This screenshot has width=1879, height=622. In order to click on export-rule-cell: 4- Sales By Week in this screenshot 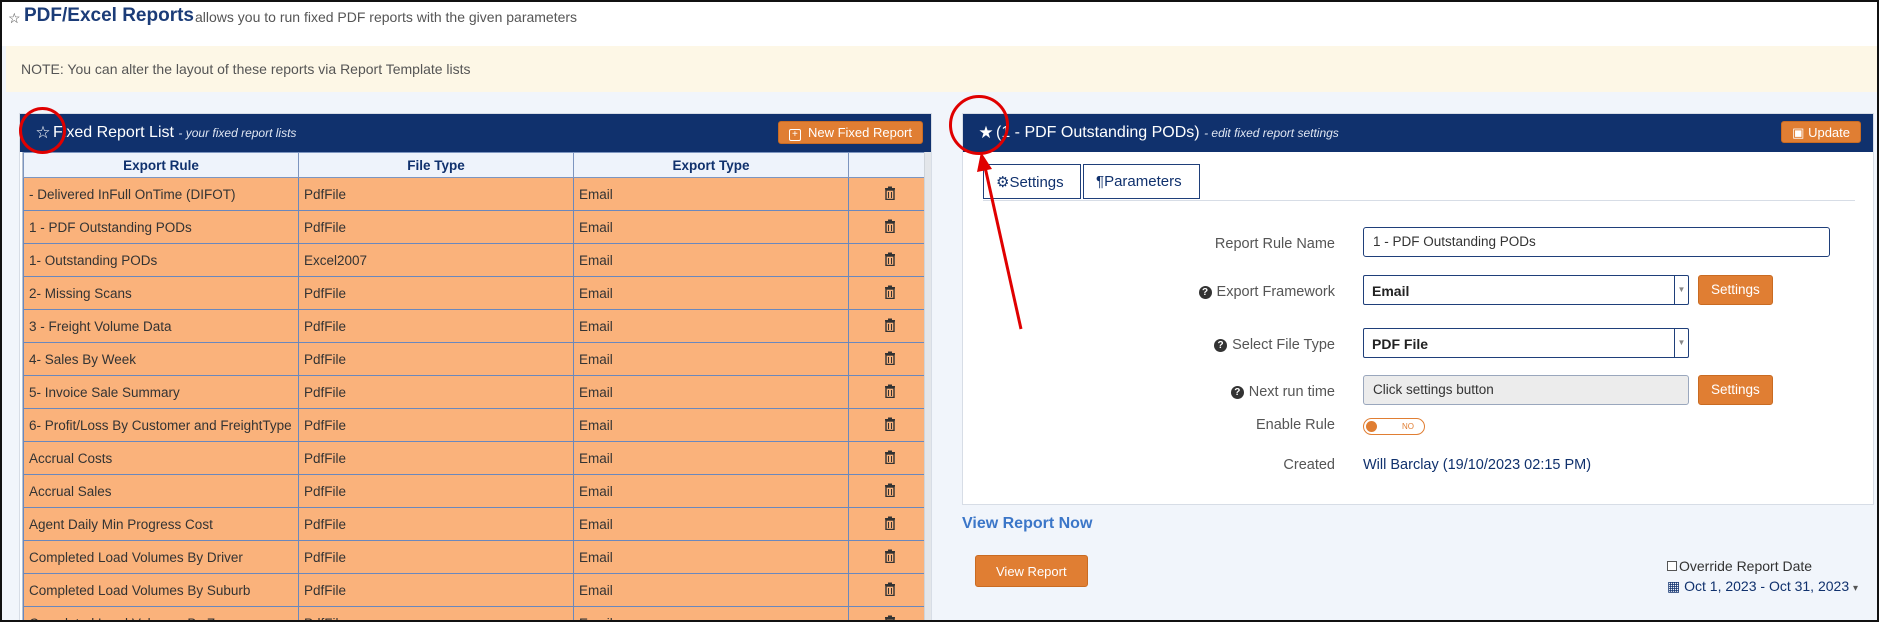, I will do `click(161, 359)`.